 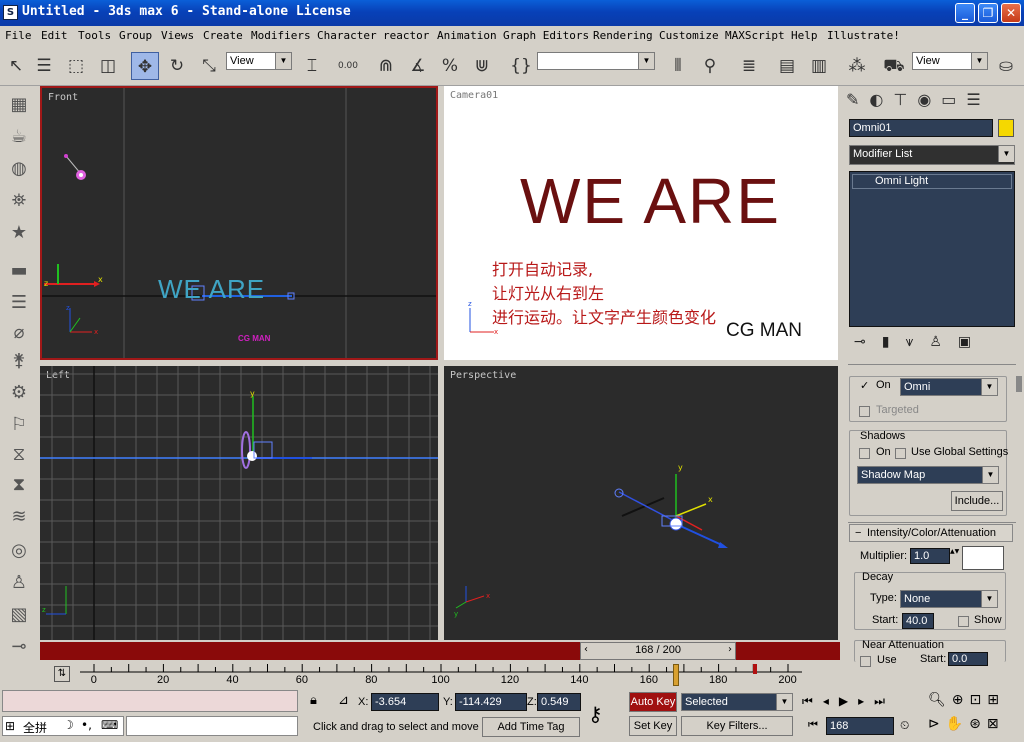 What do you see at coordinates (653, 726) in the screenshot?
I see `set-key-button: Set Key` at bounding box center [653, 726].